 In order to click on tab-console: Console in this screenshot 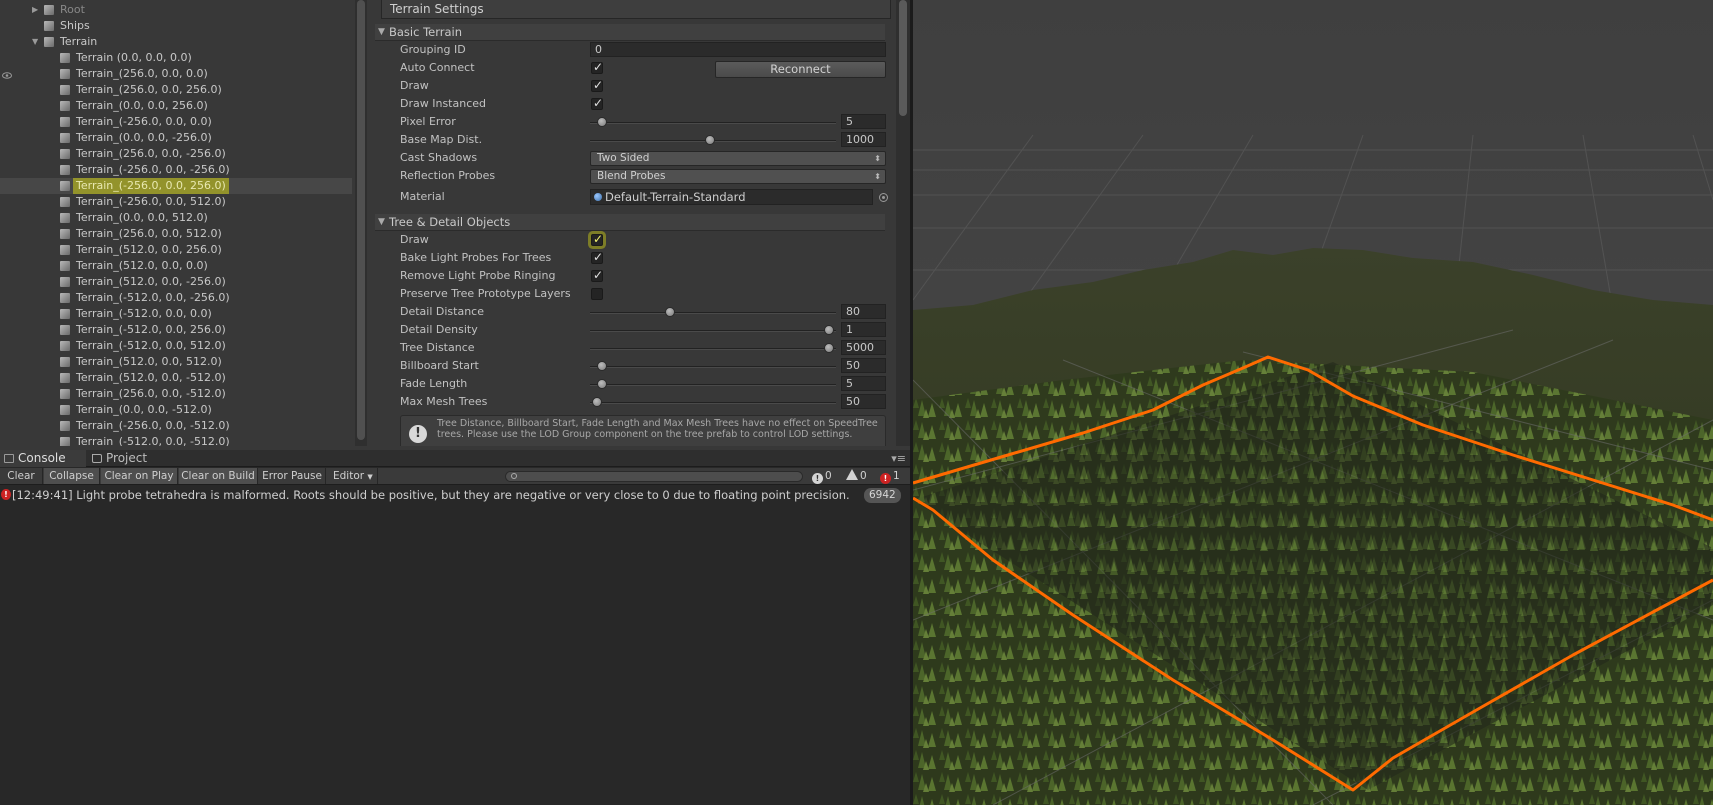, I will do `click(43, 458)`.